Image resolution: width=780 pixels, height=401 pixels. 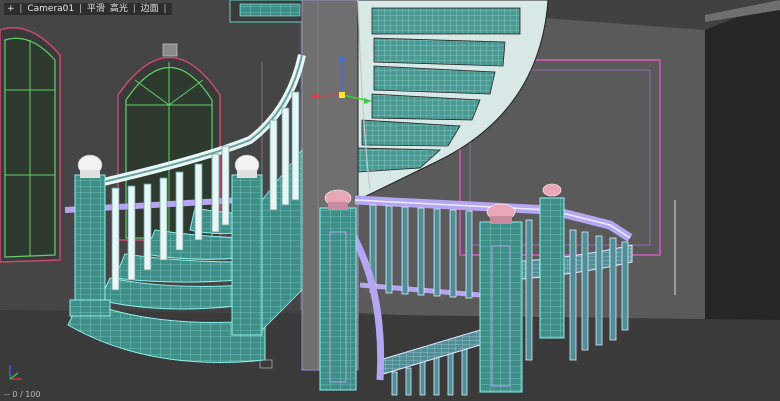 I want to click on viewport-label-menu: + | Camera01 | 平滑 高光 | 边面 |, so click(x=88, y=9).